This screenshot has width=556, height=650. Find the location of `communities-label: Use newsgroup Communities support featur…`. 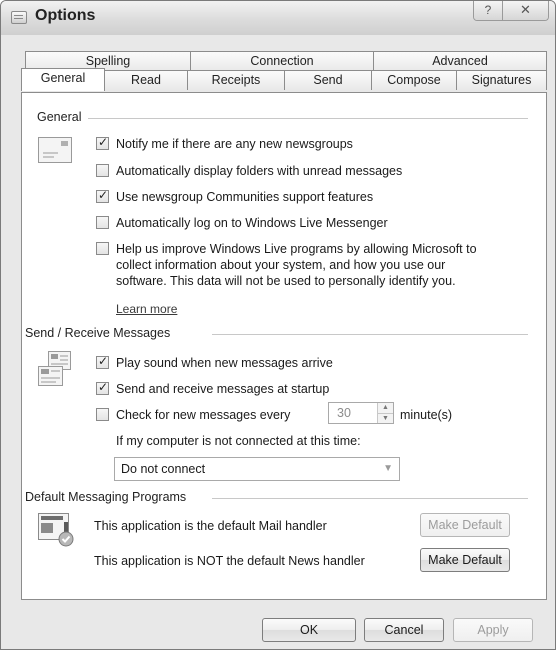

communities-label: Use newsgroup Communities support featur… is located at coordinates (245, 197).